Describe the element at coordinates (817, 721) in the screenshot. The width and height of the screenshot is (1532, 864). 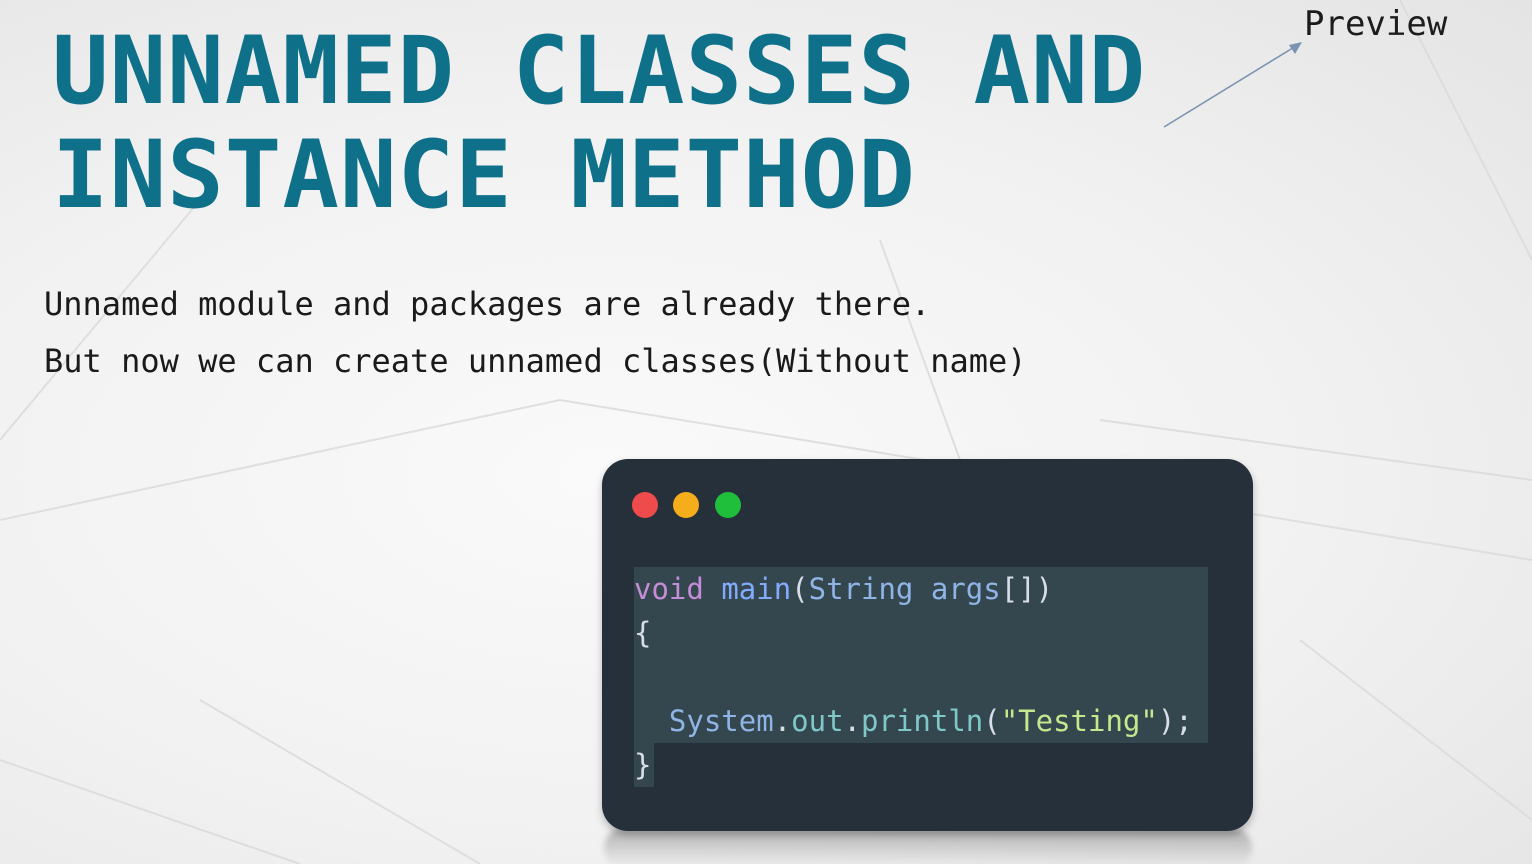
I see `code-property: out` at that location.